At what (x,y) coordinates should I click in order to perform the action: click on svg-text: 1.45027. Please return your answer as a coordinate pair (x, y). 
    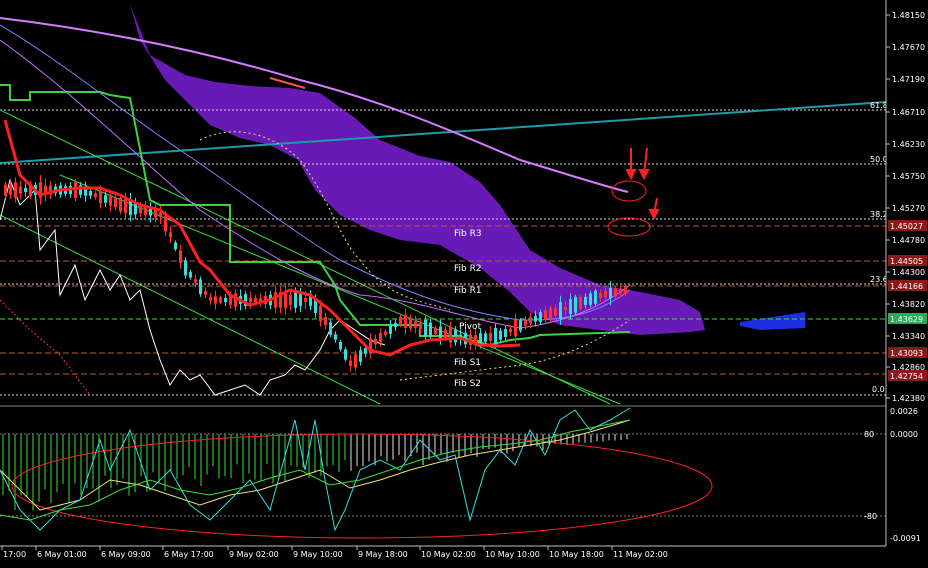
    Looking at the image, I should click on (906, 226).